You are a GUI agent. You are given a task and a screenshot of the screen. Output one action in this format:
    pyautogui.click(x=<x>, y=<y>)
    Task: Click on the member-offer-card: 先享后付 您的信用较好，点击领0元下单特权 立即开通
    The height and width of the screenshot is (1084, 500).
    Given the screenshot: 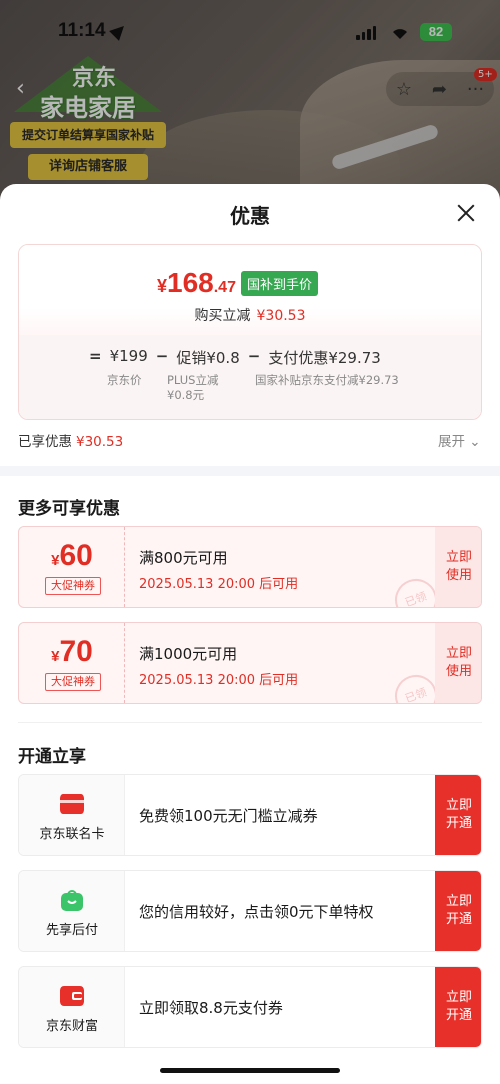 What is the action you would take?
    pyautogui.click(x=250, y=911)
    